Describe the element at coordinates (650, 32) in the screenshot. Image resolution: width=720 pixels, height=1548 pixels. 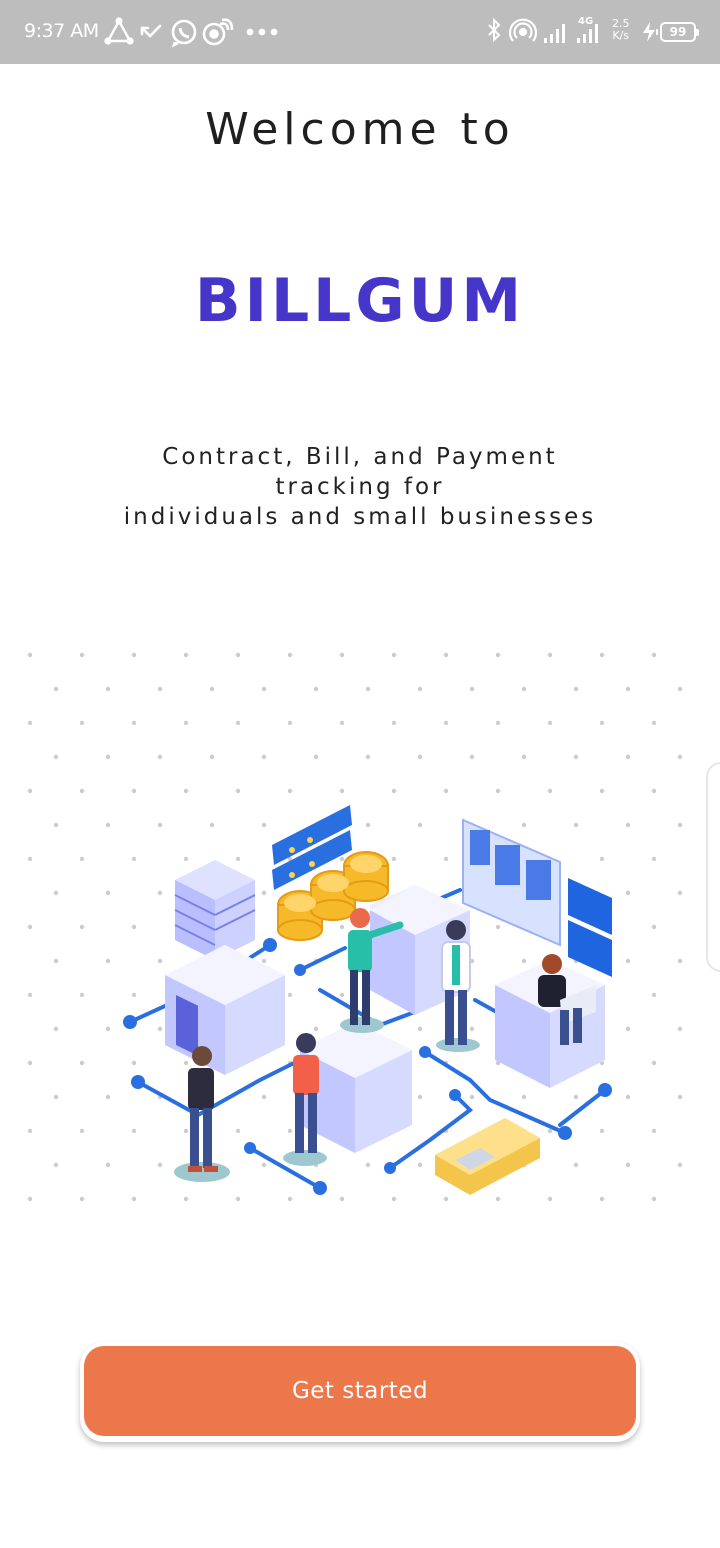
I see `charging-icon` at that location.